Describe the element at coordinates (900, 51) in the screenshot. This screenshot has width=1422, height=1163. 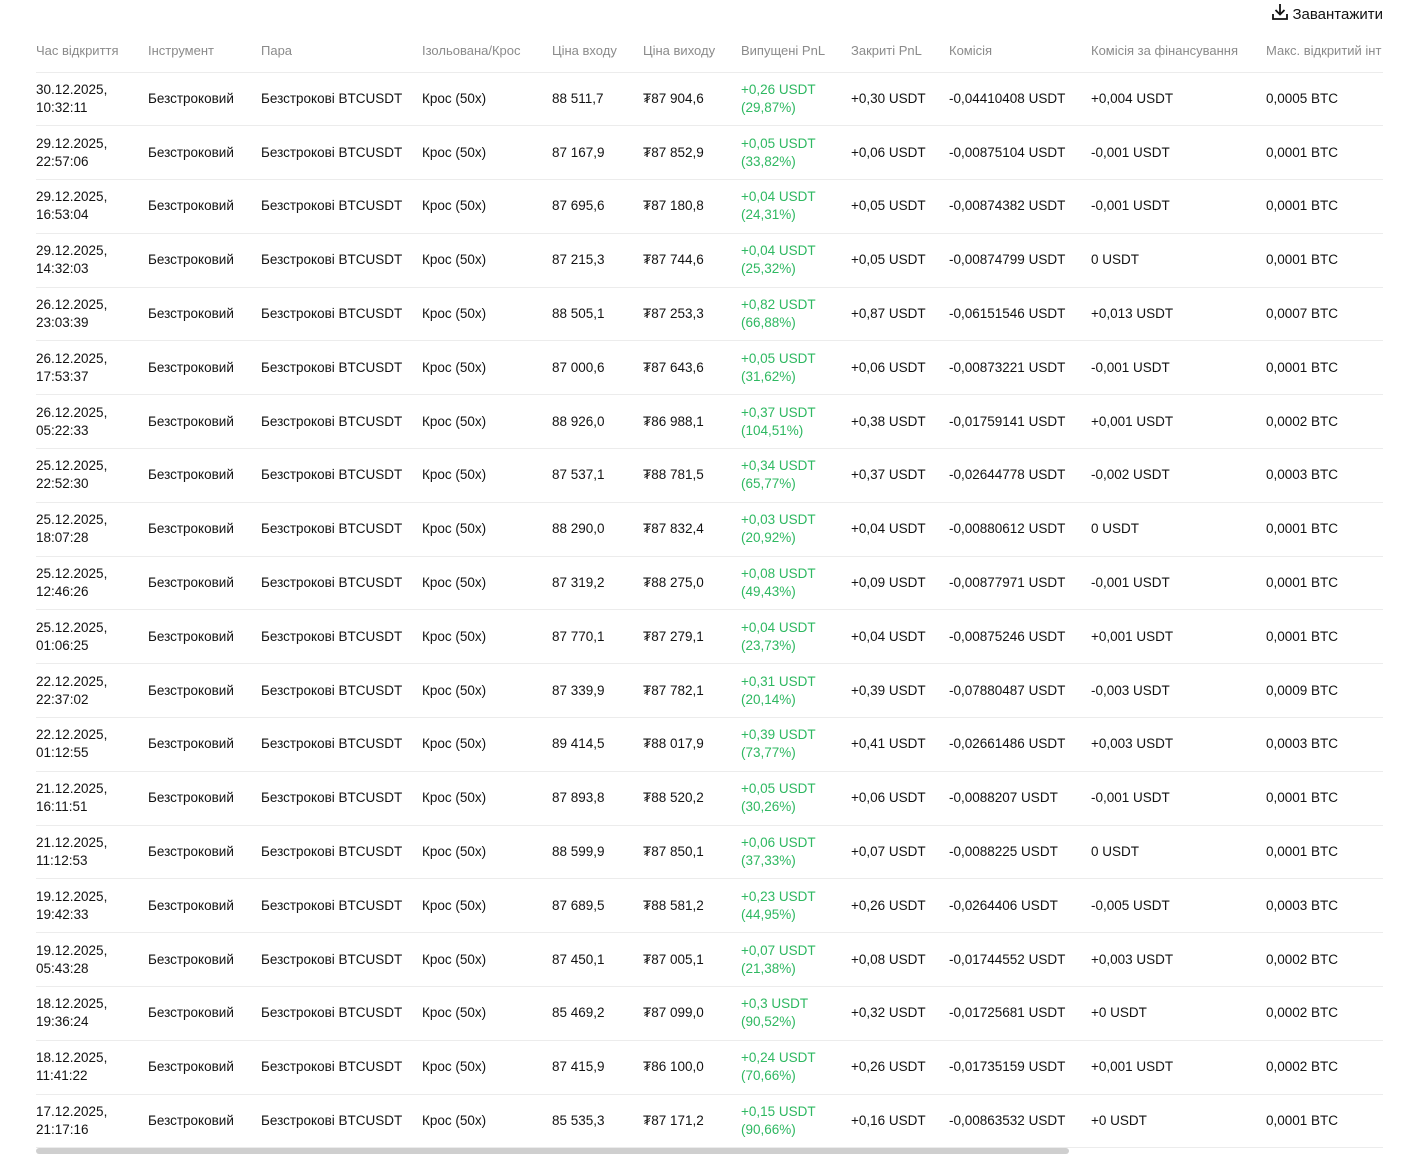
I see `col-header-closed-pnl: Закриті PnL` at that location.